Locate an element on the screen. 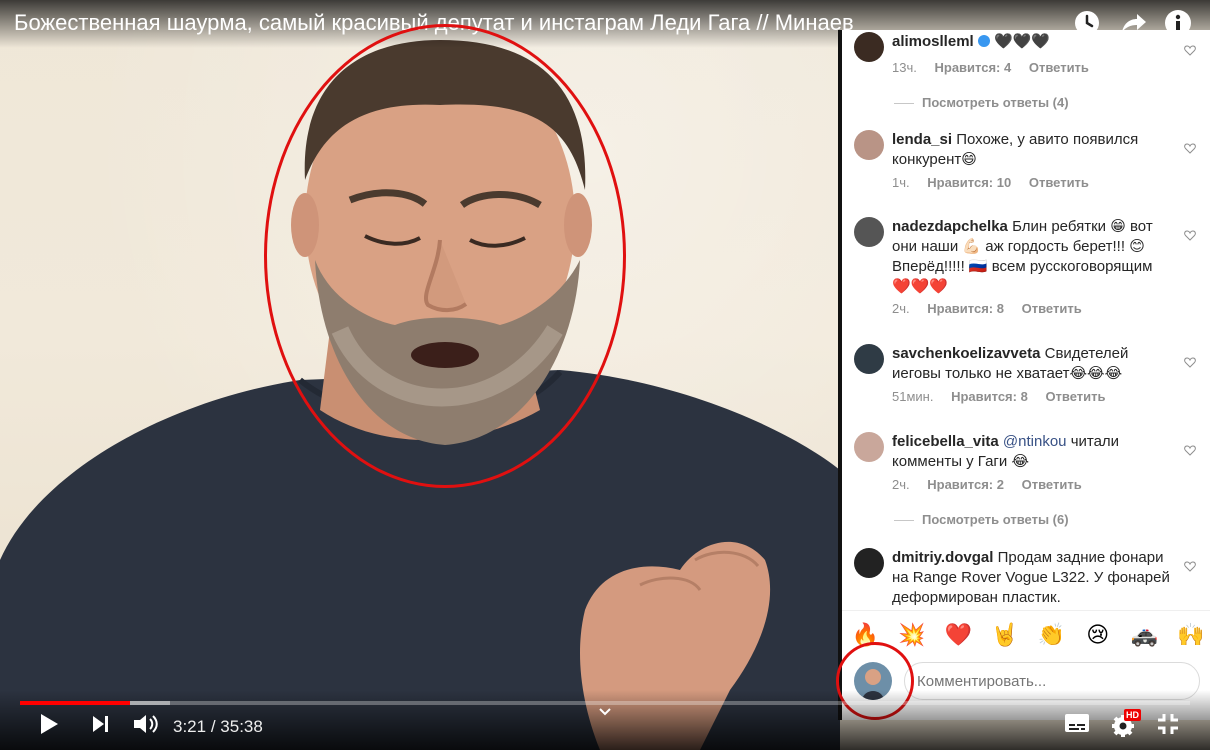 Image resolution: width=1210 pixels, height=750 pixels. comment-username: dmitriy.dovgal is located at coordinates (942, 557).